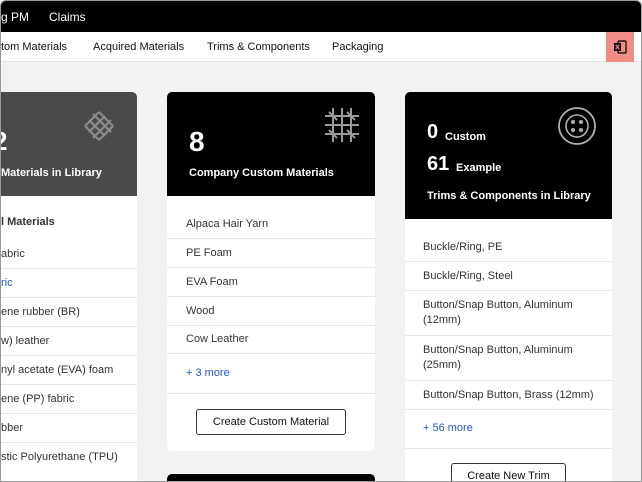  I want to click on excel-icon, so click(620, 47).